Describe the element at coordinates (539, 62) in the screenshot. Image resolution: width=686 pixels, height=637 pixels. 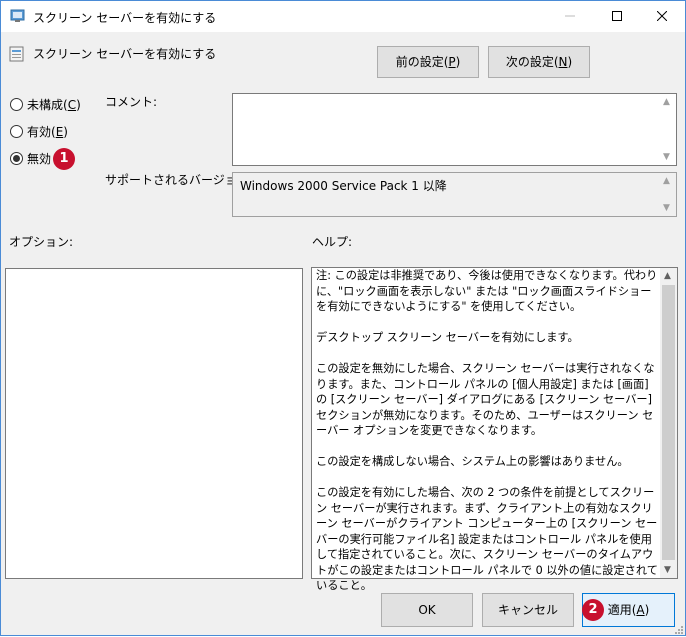
I see `next-setting-button: 次の設定(N)` at that location.